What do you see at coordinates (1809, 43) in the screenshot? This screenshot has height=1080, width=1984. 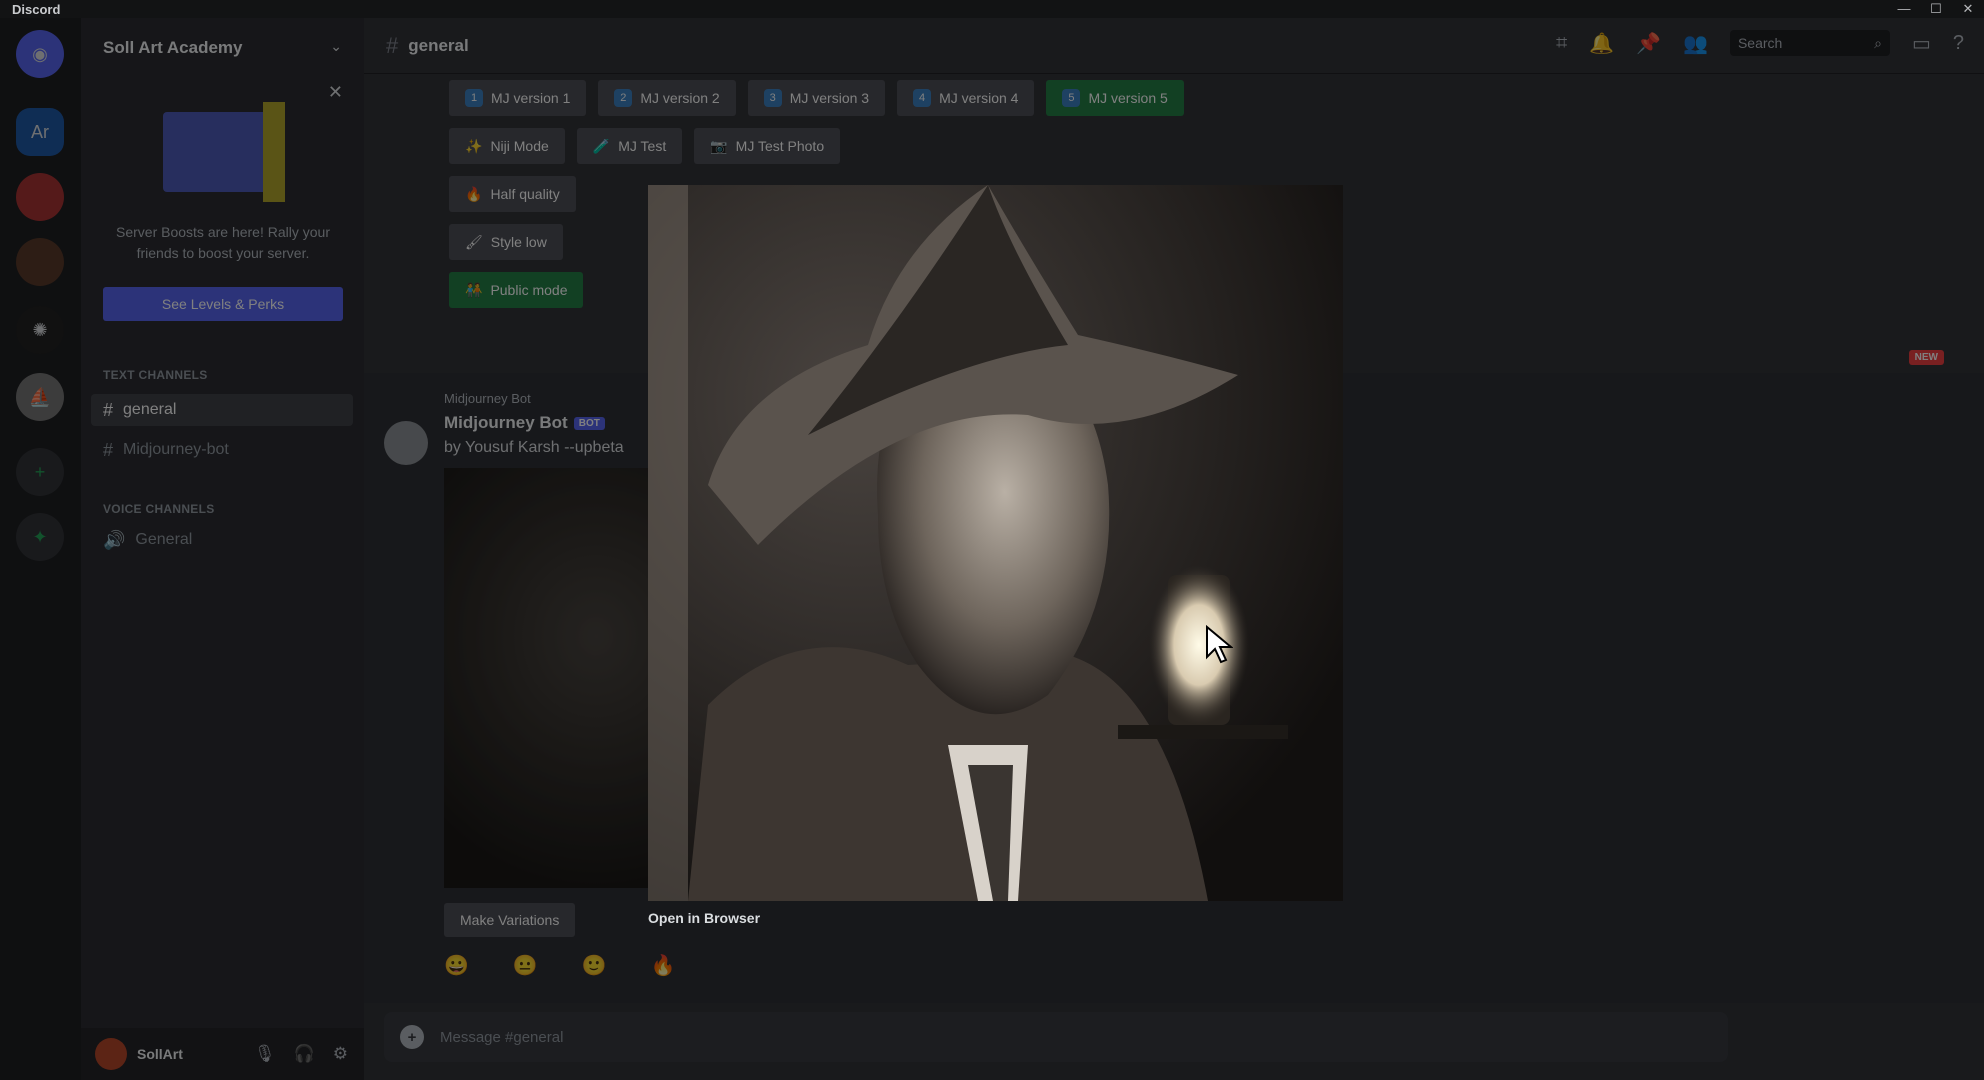 I see `search-input: Search ⌕` at bounding box center [1809, 43].